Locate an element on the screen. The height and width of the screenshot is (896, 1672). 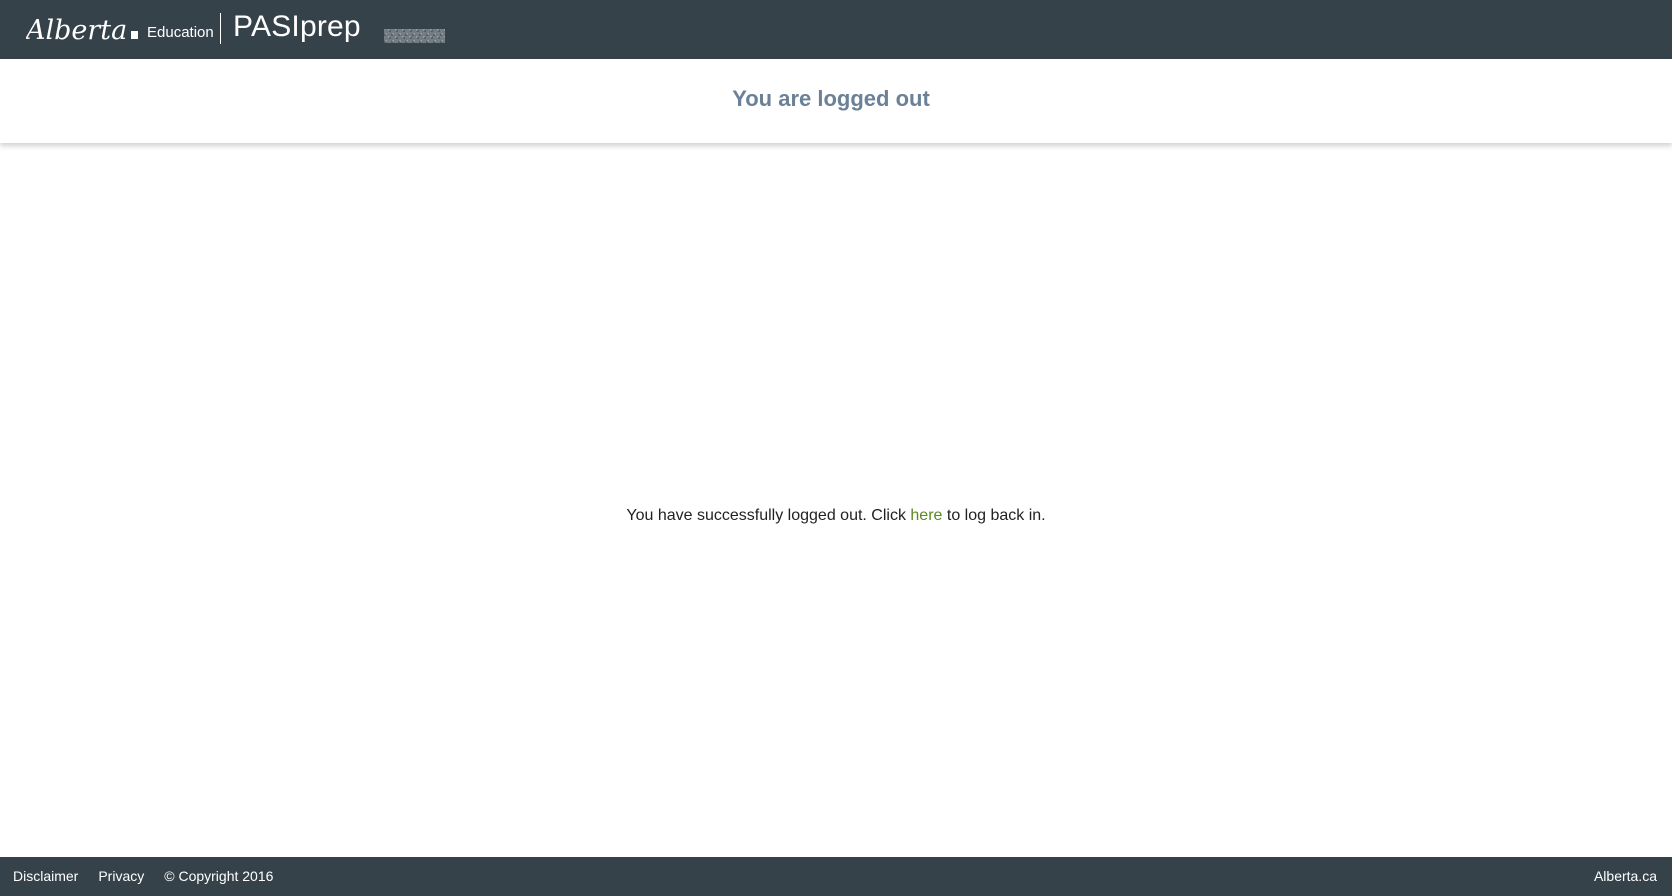
log-back-in-link: here is located at coordinates (926, 515).